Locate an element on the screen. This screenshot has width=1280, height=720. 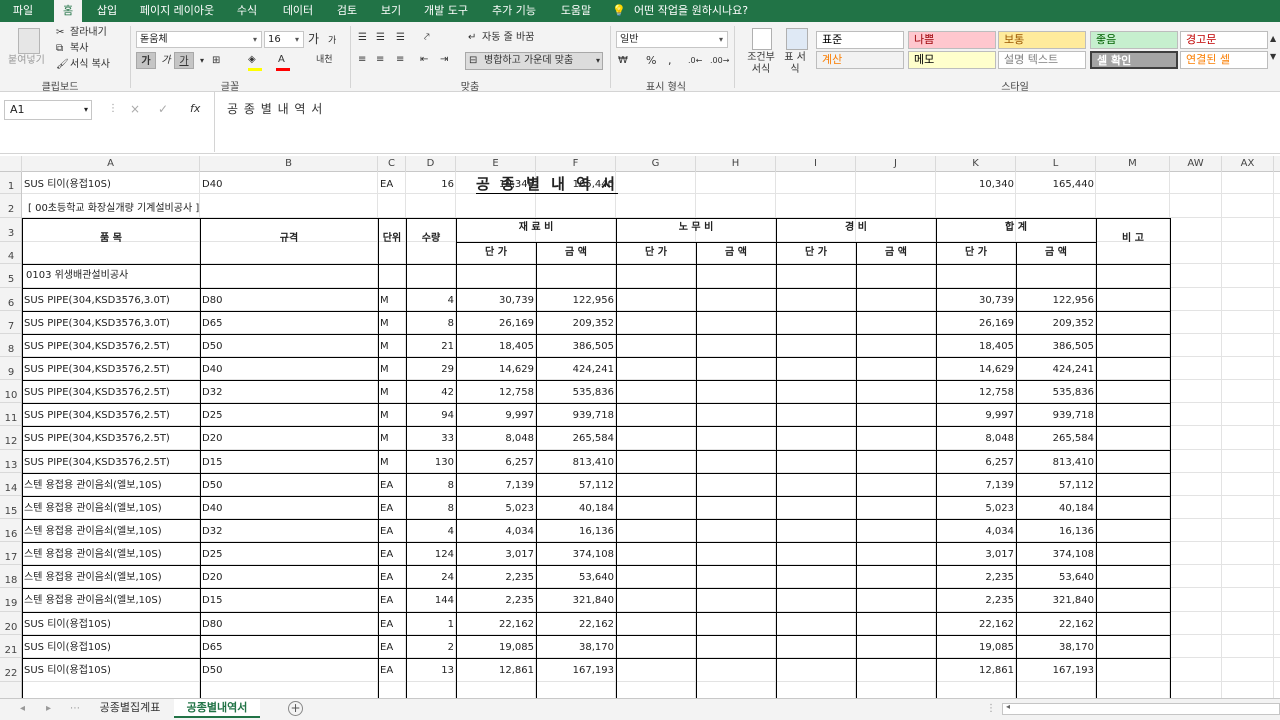
italic-button: 가 is located at coordinates (166, 60).